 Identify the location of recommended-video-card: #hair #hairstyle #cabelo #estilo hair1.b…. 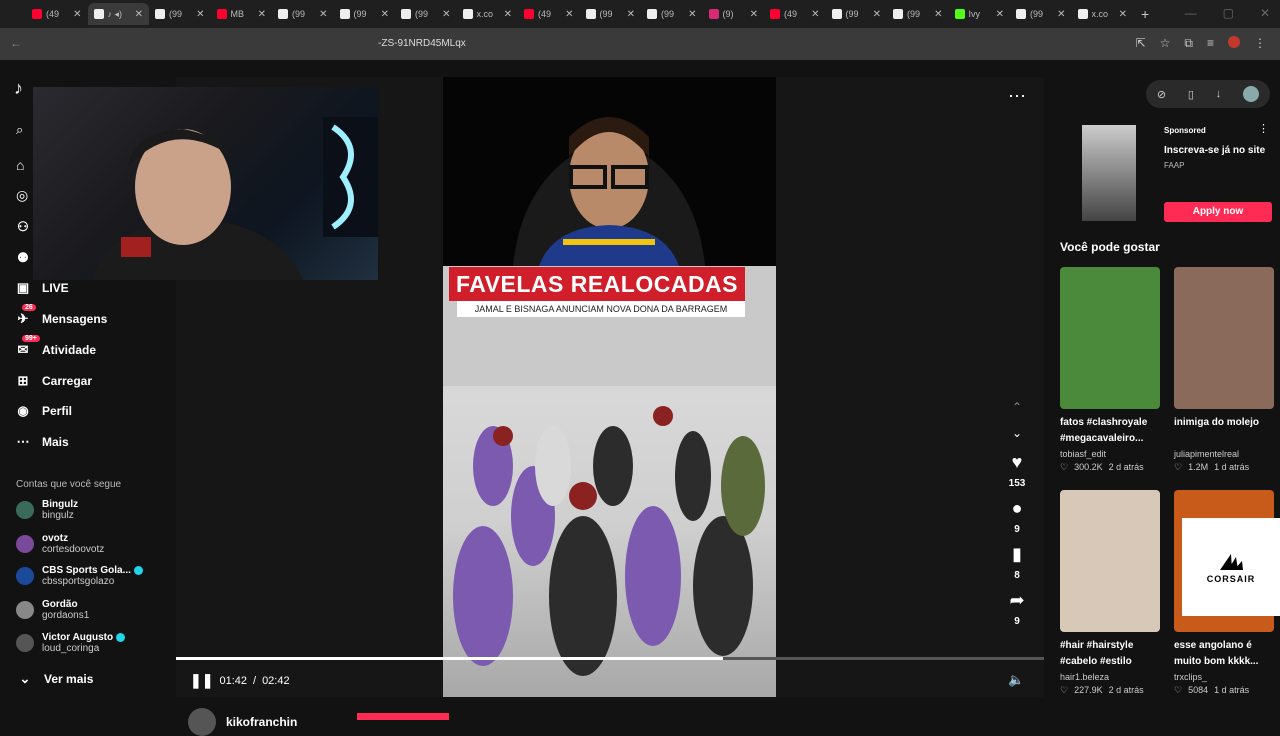
(1110, 593).